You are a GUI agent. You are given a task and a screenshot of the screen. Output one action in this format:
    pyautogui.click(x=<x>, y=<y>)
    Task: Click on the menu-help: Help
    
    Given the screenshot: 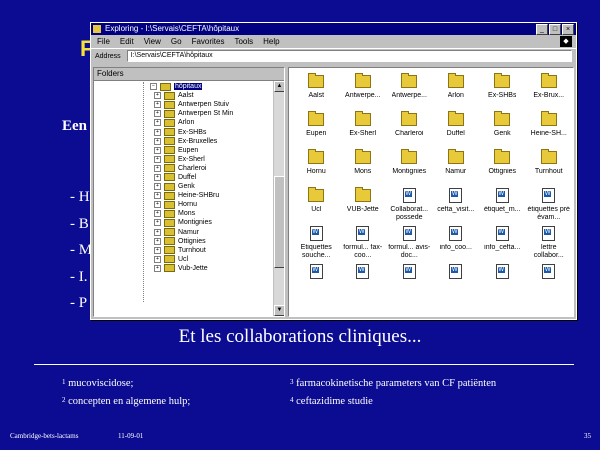 What is the action you would take?
    pyautogui.click(x=271, y=41)
    